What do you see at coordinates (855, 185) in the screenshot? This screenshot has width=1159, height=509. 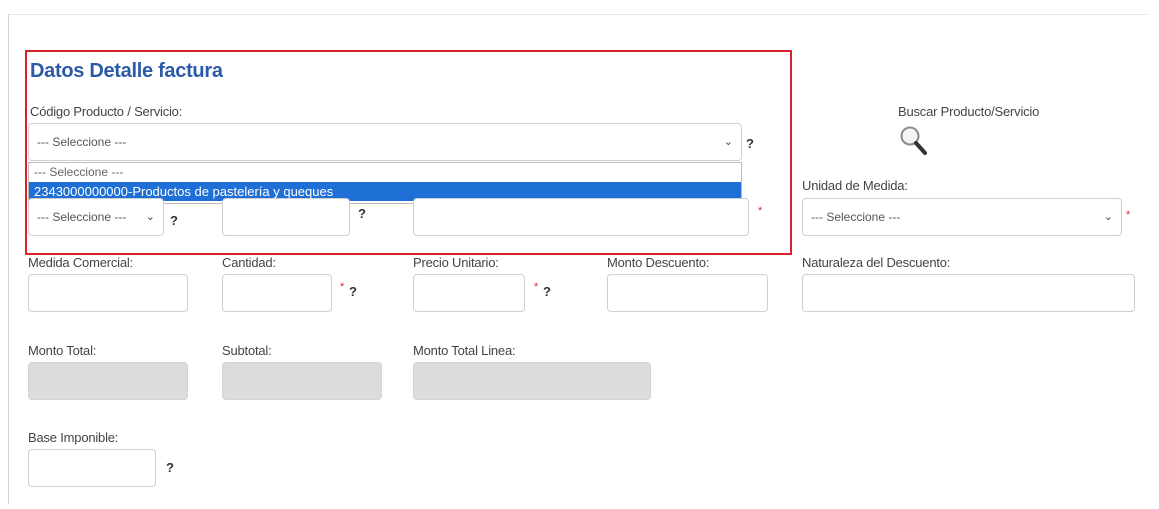 I see `unidad-label: Unidad de Medida:` at bounding box center [855, 185].